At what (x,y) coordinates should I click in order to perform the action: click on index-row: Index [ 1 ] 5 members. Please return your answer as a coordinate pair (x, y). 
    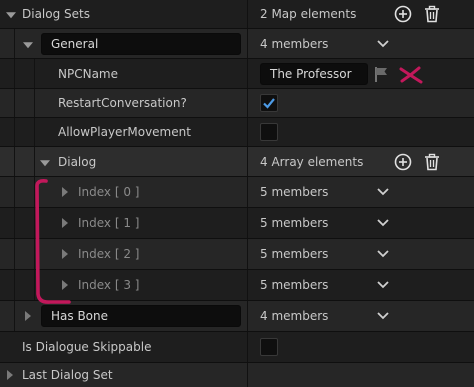
    Looking at the image, I should click on (237, 223).